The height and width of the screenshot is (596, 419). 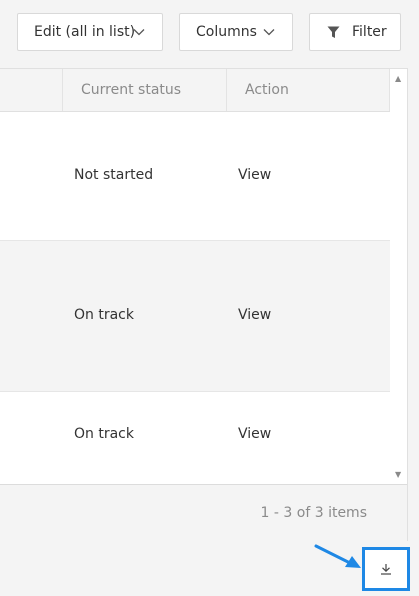 What do you see at coordinates (398, 79) in the screenshot?
I see `caret-up-icon: ▲` at bounding box center [398, 79].